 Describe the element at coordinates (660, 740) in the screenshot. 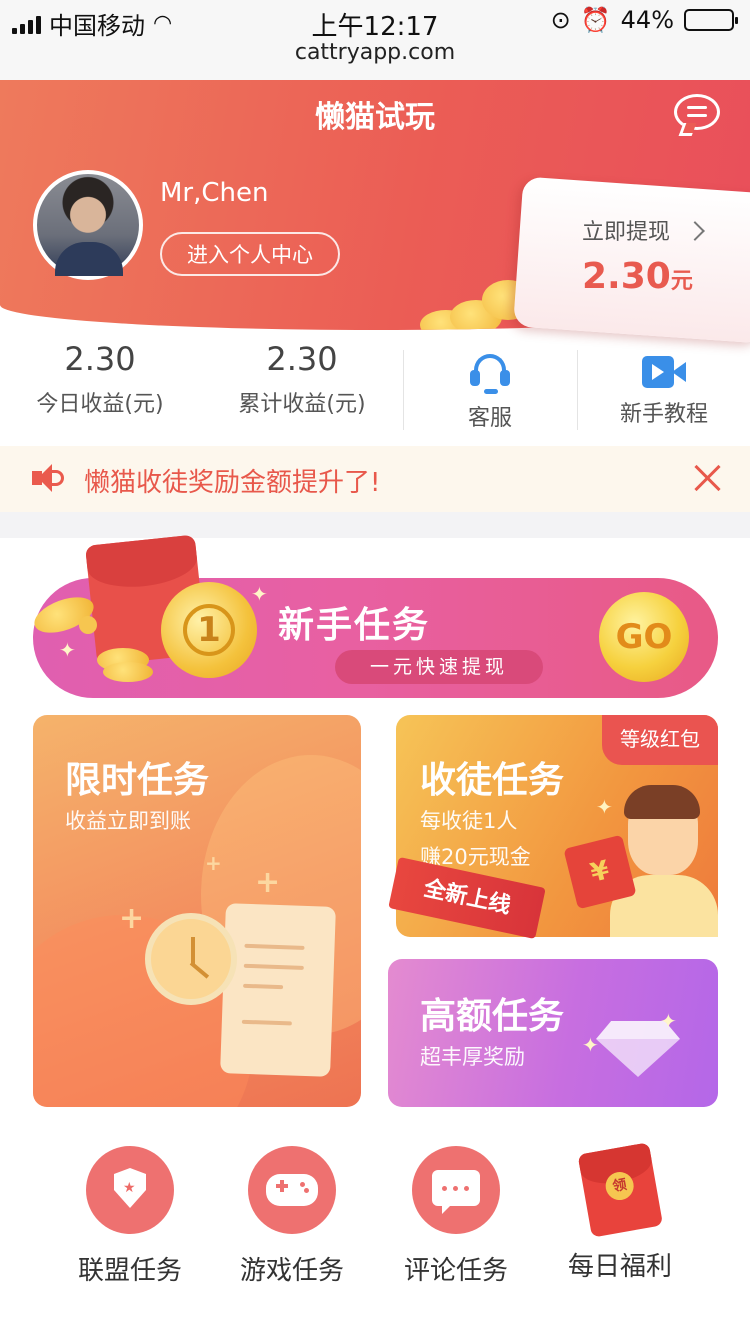

I see `level-bonus-tag: 等级红包` at that location.